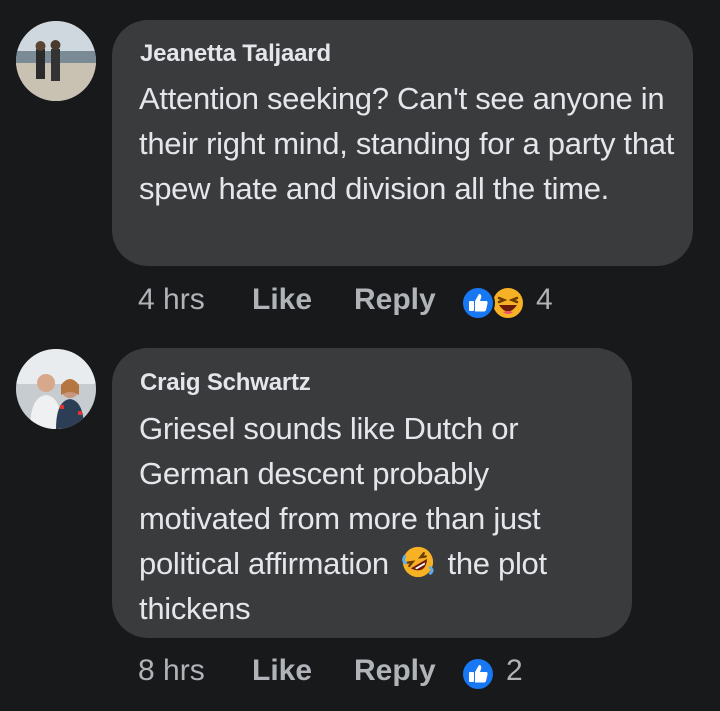 This screenshot has width=720, height=711. What do you see at coordinates (171, 300) in the screenshot?
I see `comment-timestamp: 4 hrs` at bounding box center [171, 300].